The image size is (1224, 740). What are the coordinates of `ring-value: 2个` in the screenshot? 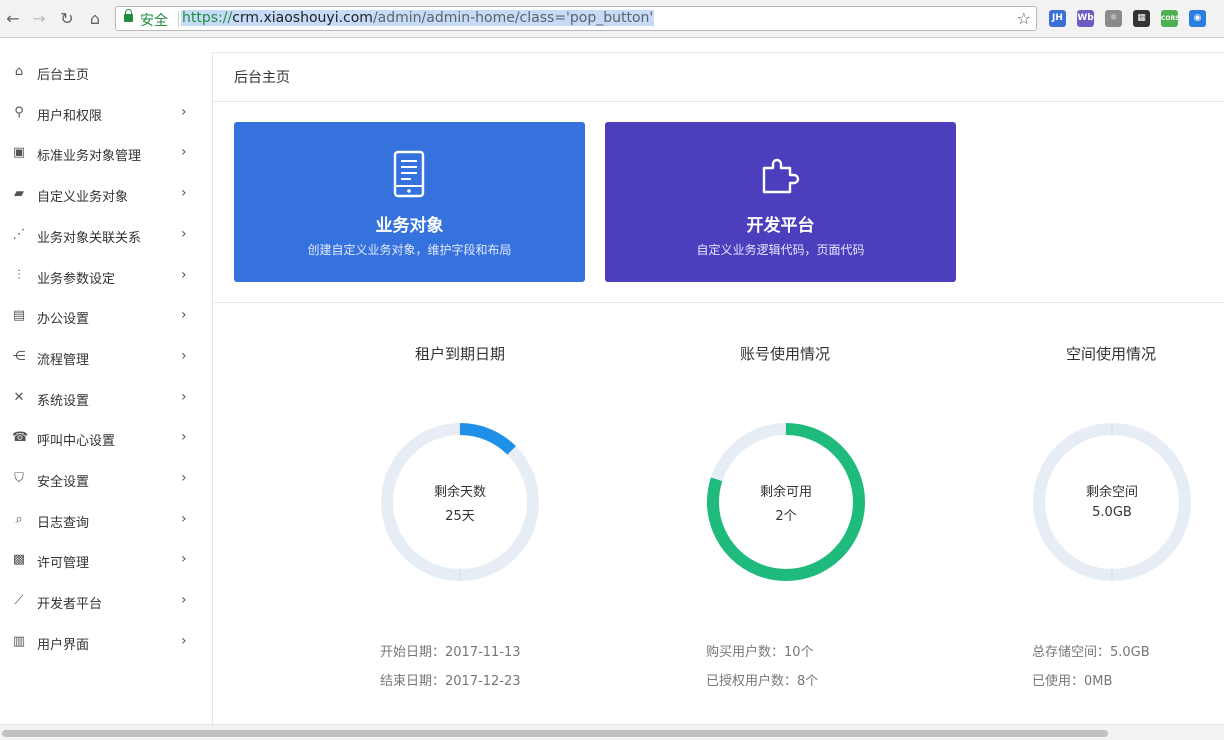 It's located at (786, 516).